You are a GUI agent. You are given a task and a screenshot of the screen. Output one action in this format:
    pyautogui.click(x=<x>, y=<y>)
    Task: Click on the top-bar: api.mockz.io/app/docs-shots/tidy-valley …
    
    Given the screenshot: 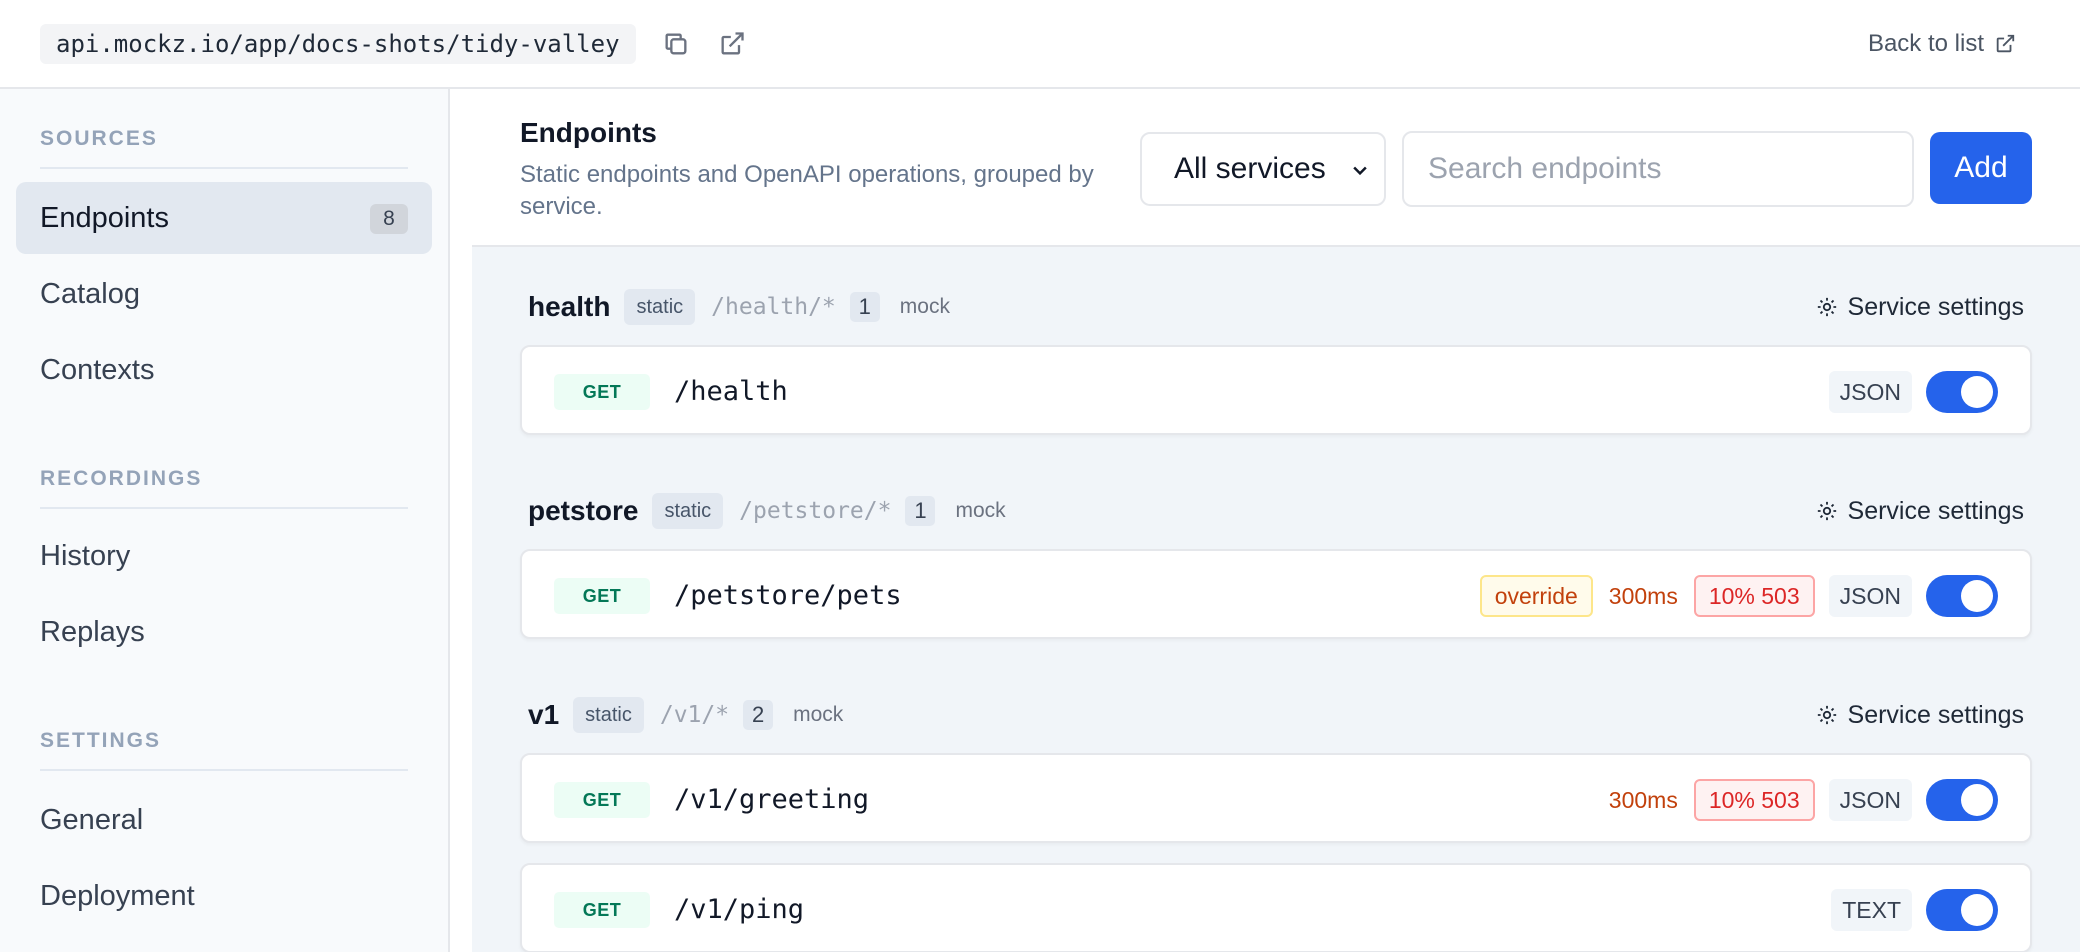 What is the action you would take?
    pyautogui.click(x=1040, y=44)
    